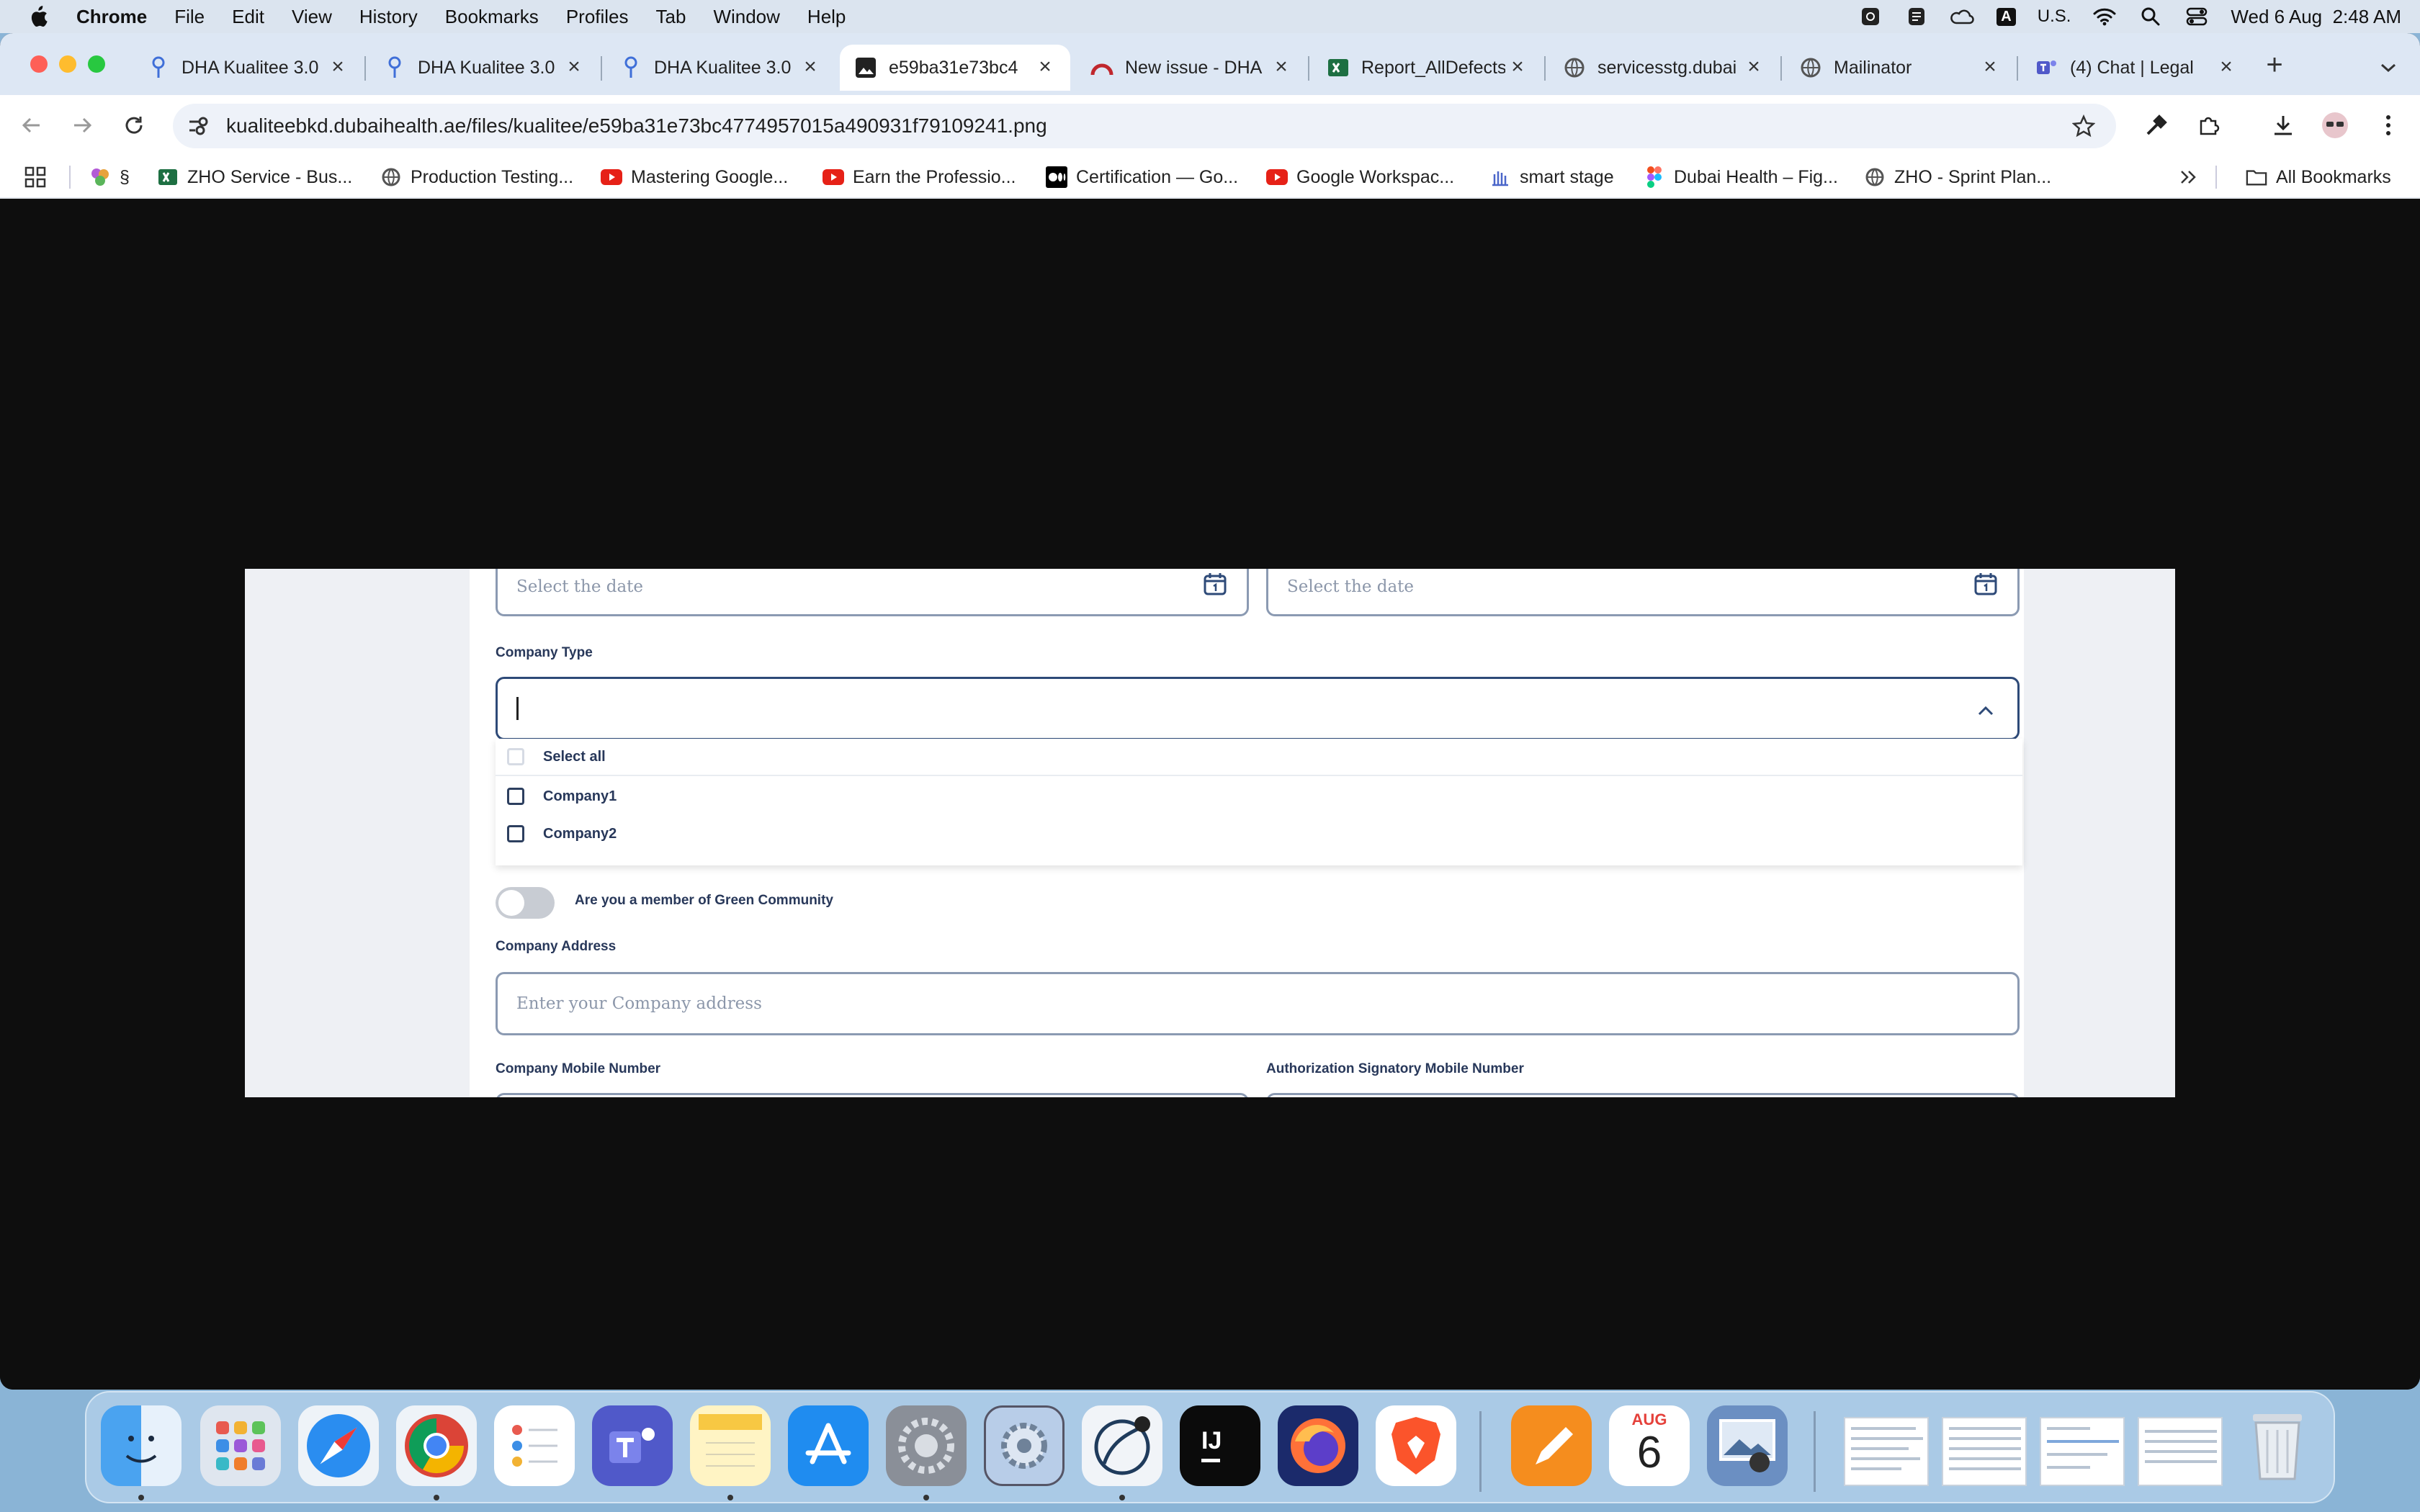  I want to click on preview-icon, so click(1747, 1445).